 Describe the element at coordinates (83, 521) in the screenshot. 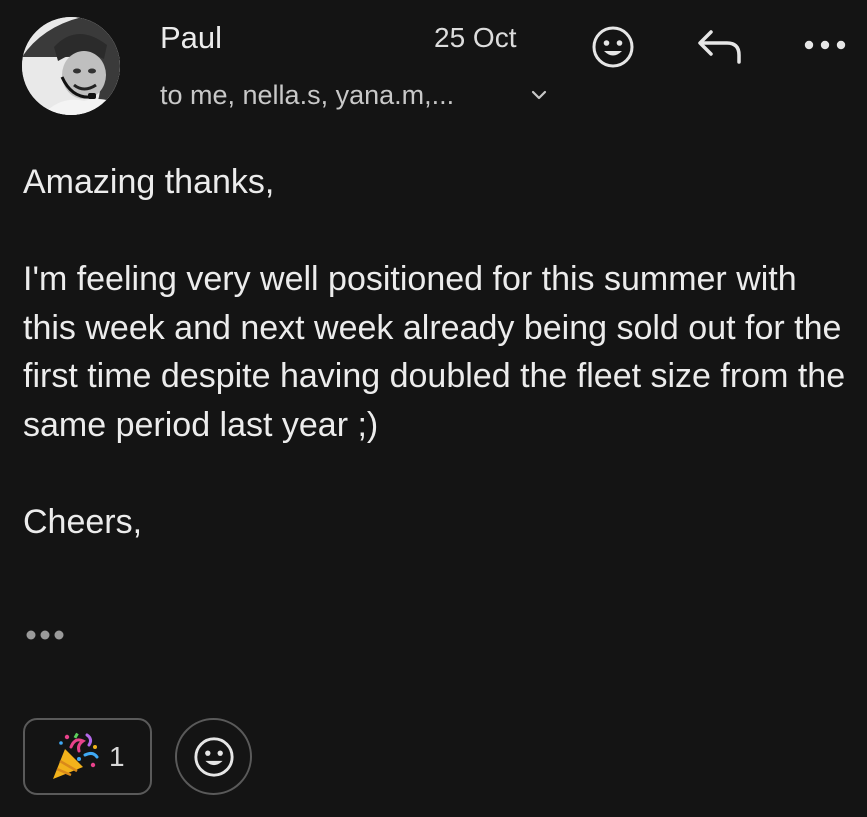

I see `signoff-line: Cheers,` at that location.